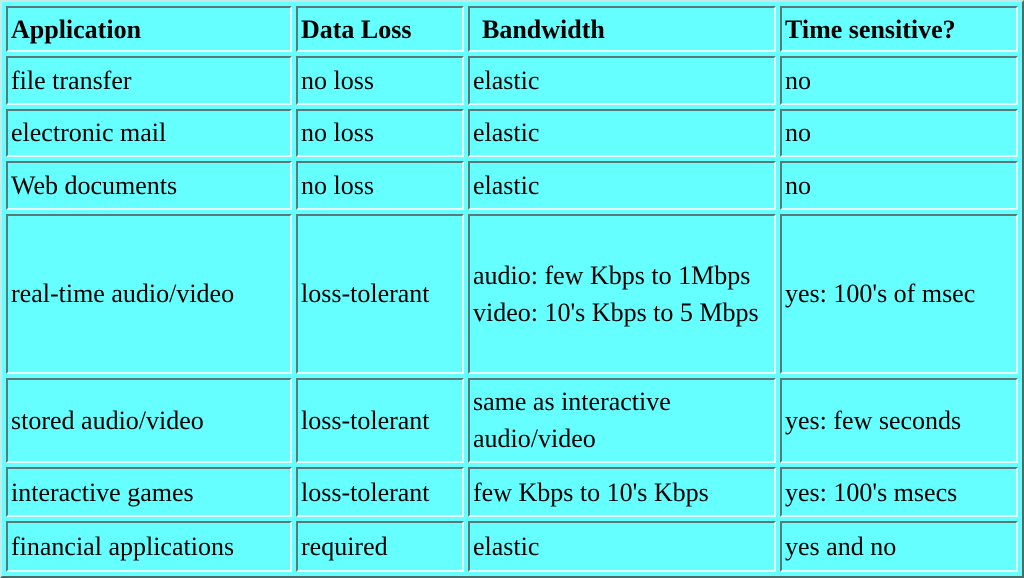  I want to click on table-row: file transfer no loss elastic no, so click(512, 80).